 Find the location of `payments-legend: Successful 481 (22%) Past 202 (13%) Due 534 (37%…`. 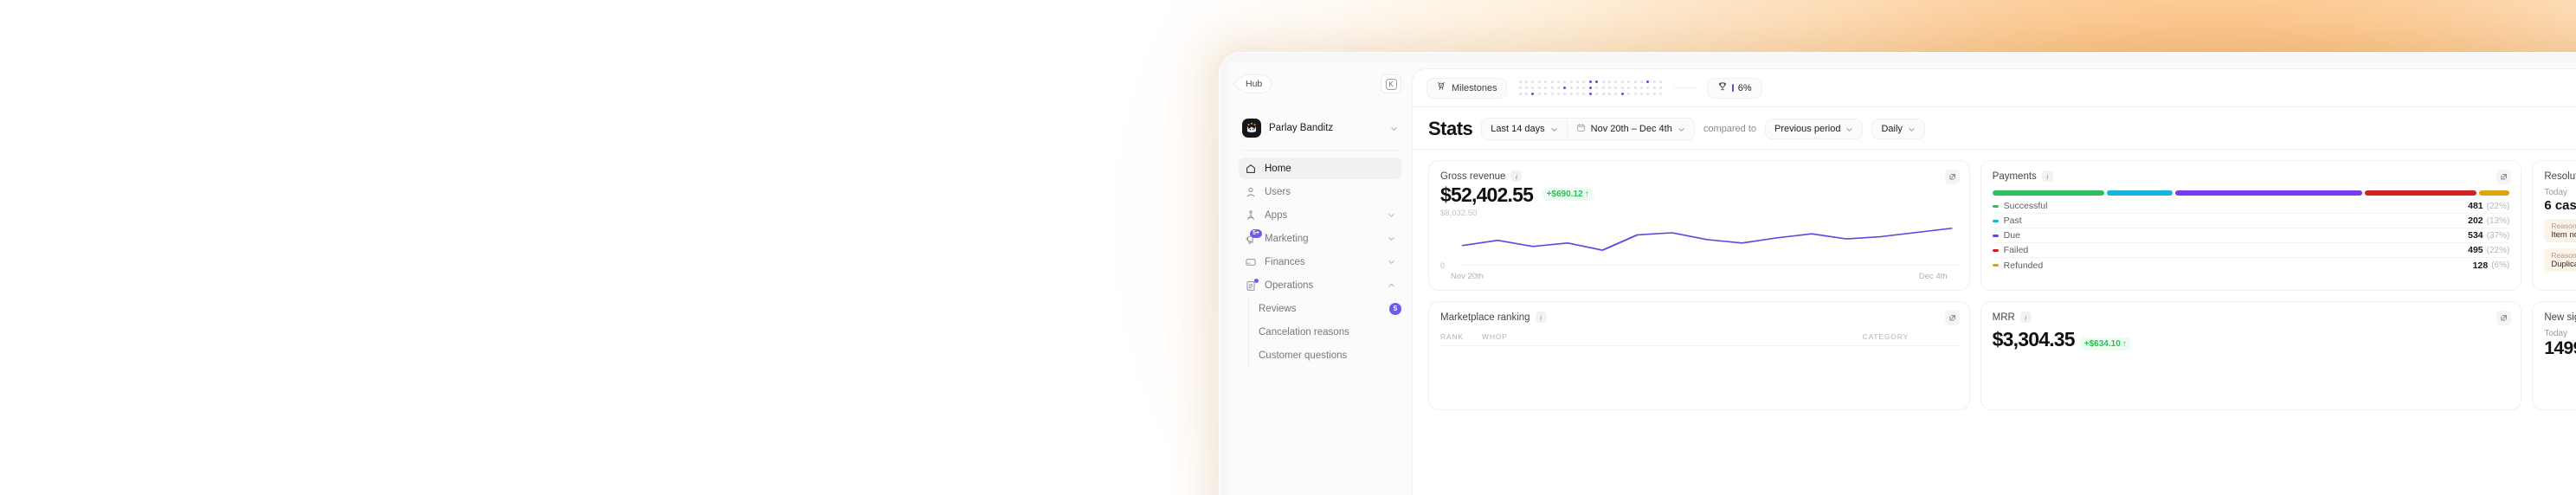

payments-legend: Successful 481 (22%) Past 202 (13%) Due 534 (37%… is located at coordinates (2251, 236).